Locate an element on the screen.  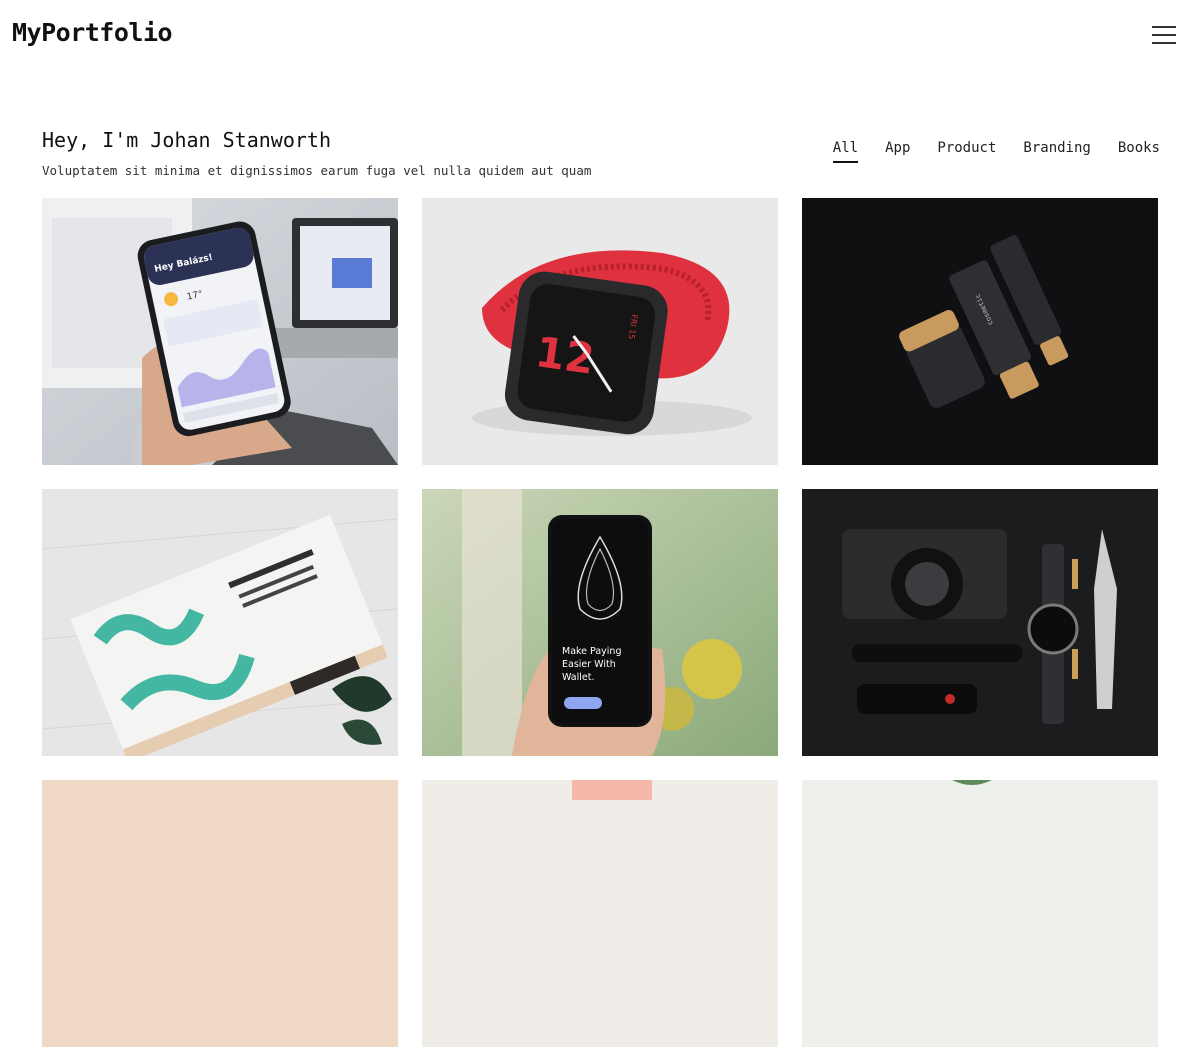
filter-app: App is located at coordinates (897, 150).